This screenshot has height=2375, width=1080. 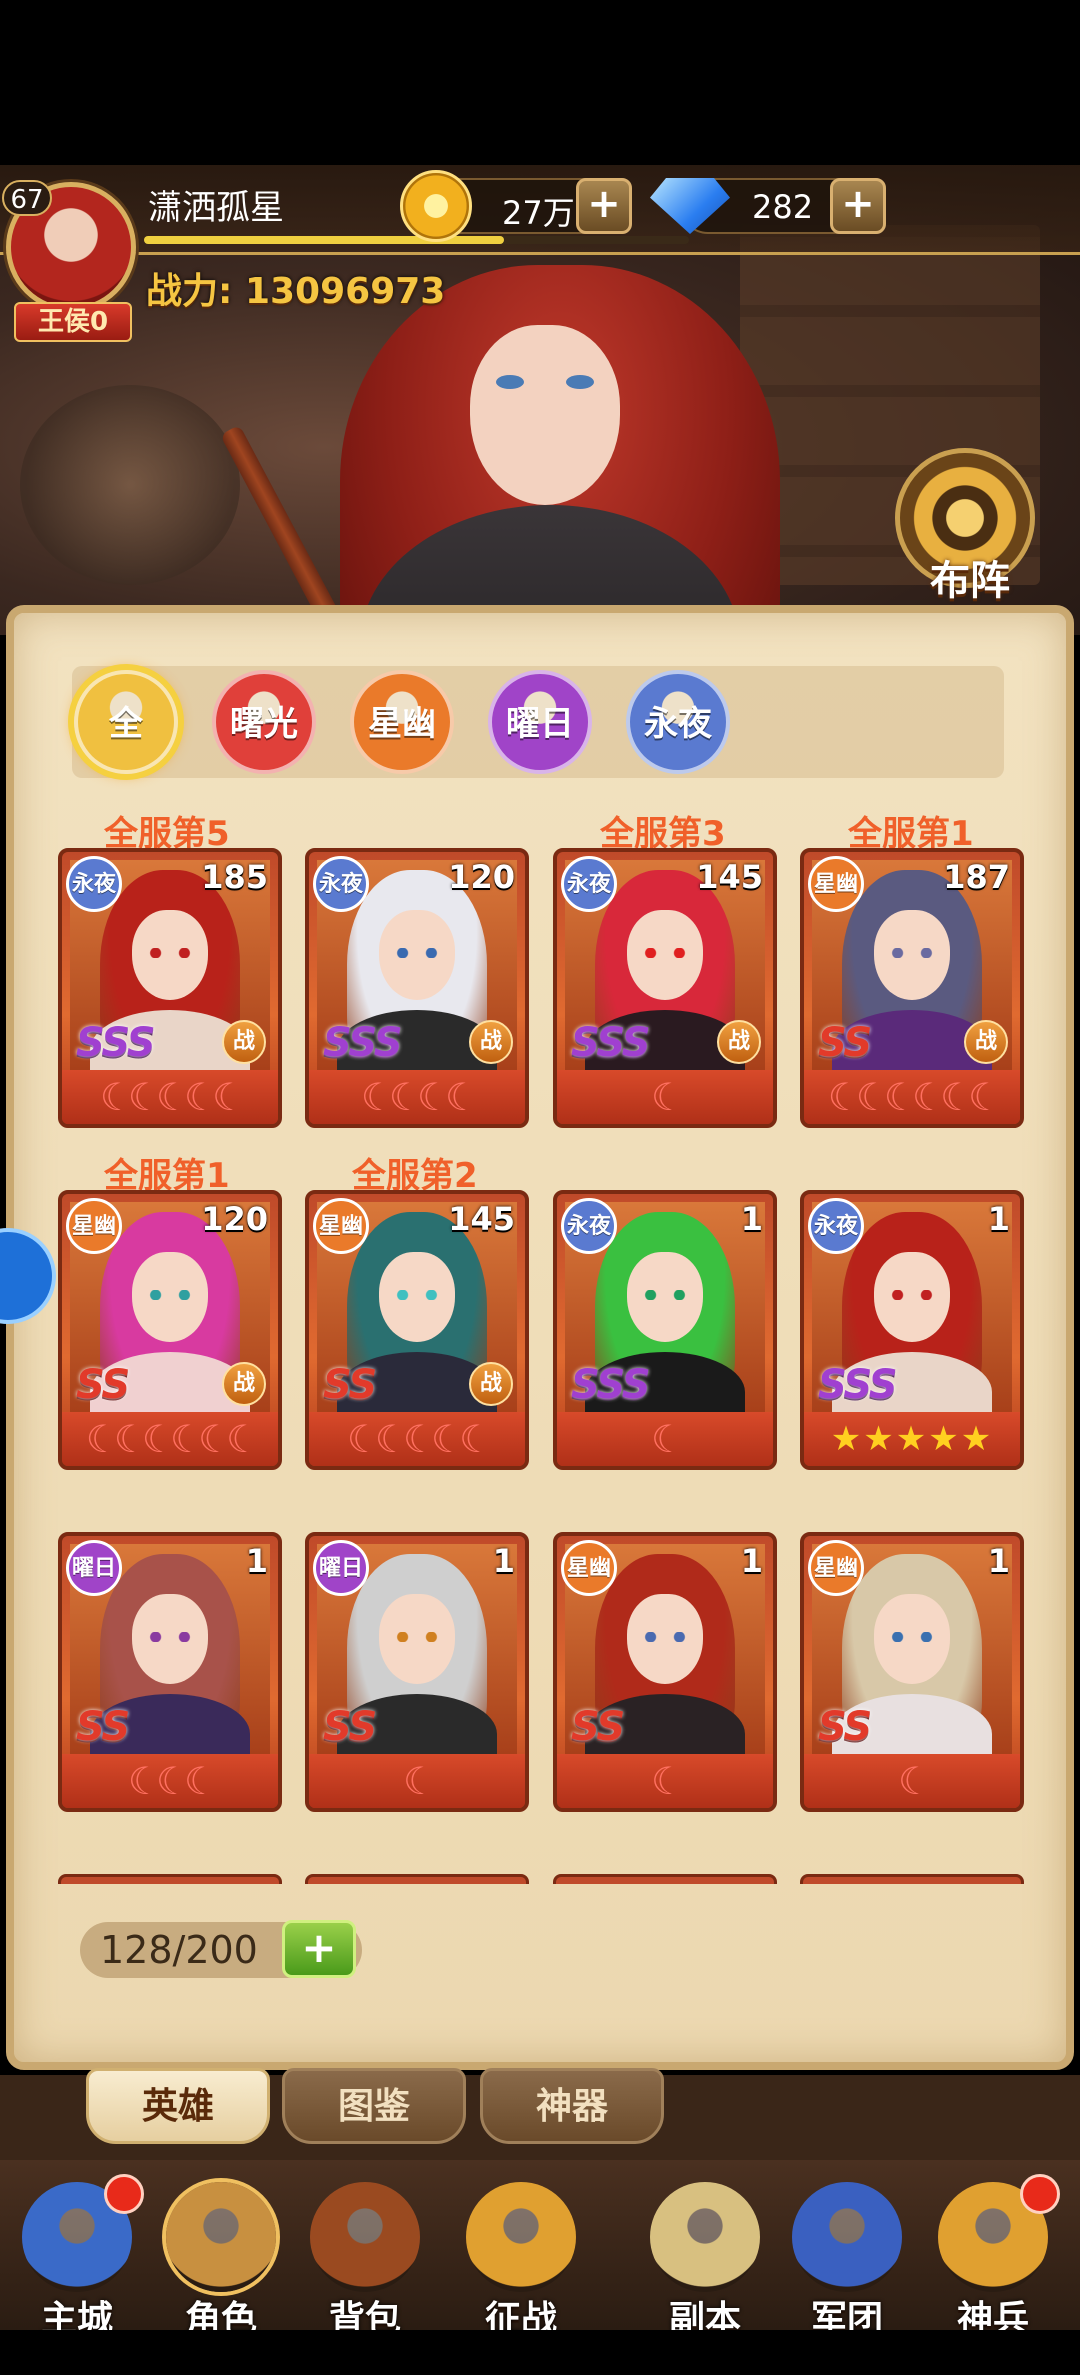 What do you see at coordinates (416, 240) in the screenshot?
I see `exp-bar` at bounding box center [416, 240].